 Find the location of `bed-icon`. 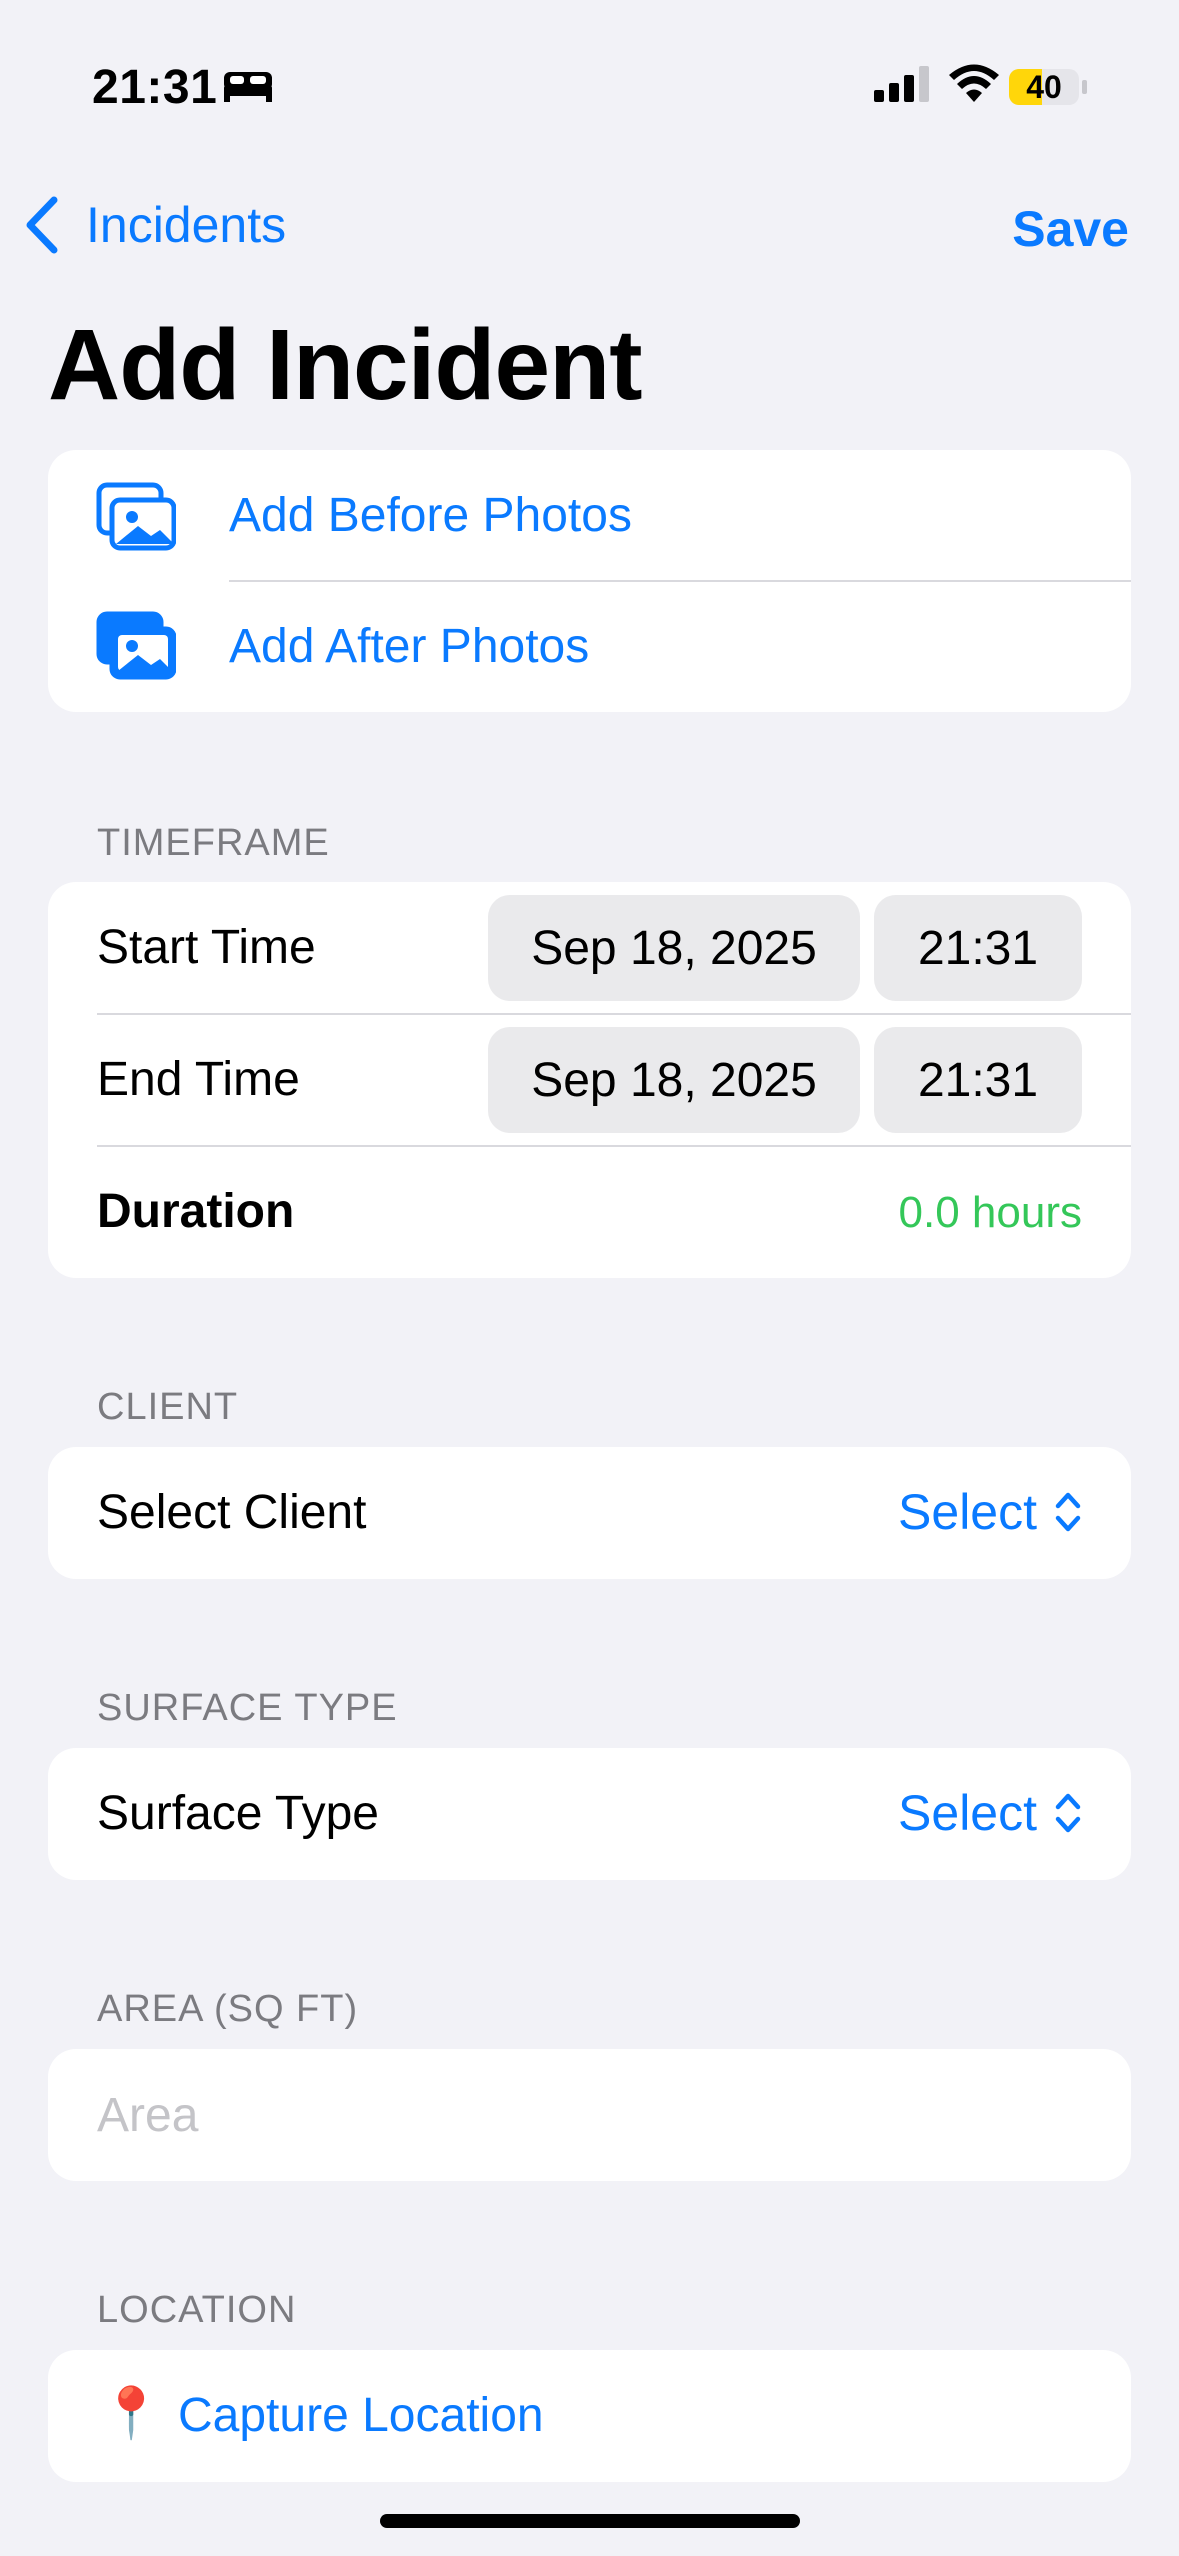

bed-icon is located at coordinates (248, 86).